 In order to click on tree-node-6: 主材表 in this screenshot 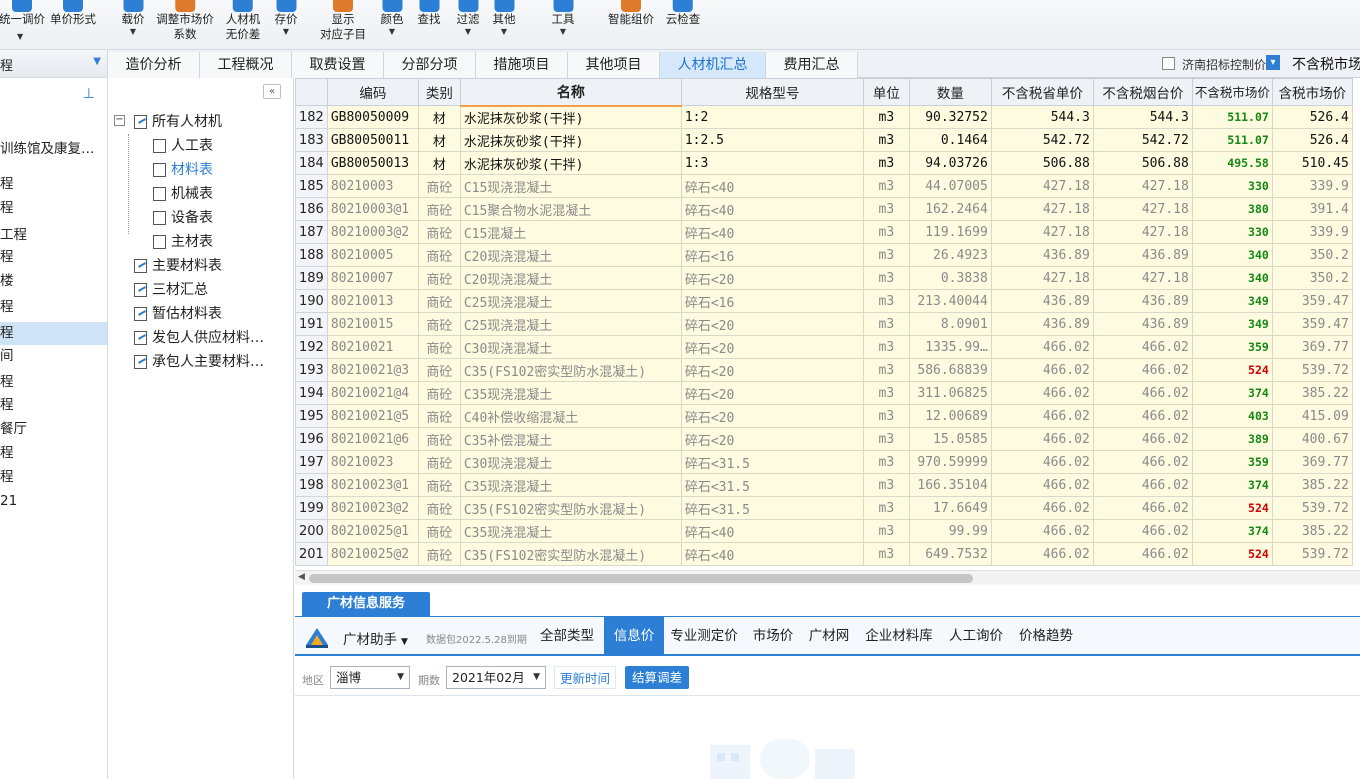, I will do `click(183, 242)`.